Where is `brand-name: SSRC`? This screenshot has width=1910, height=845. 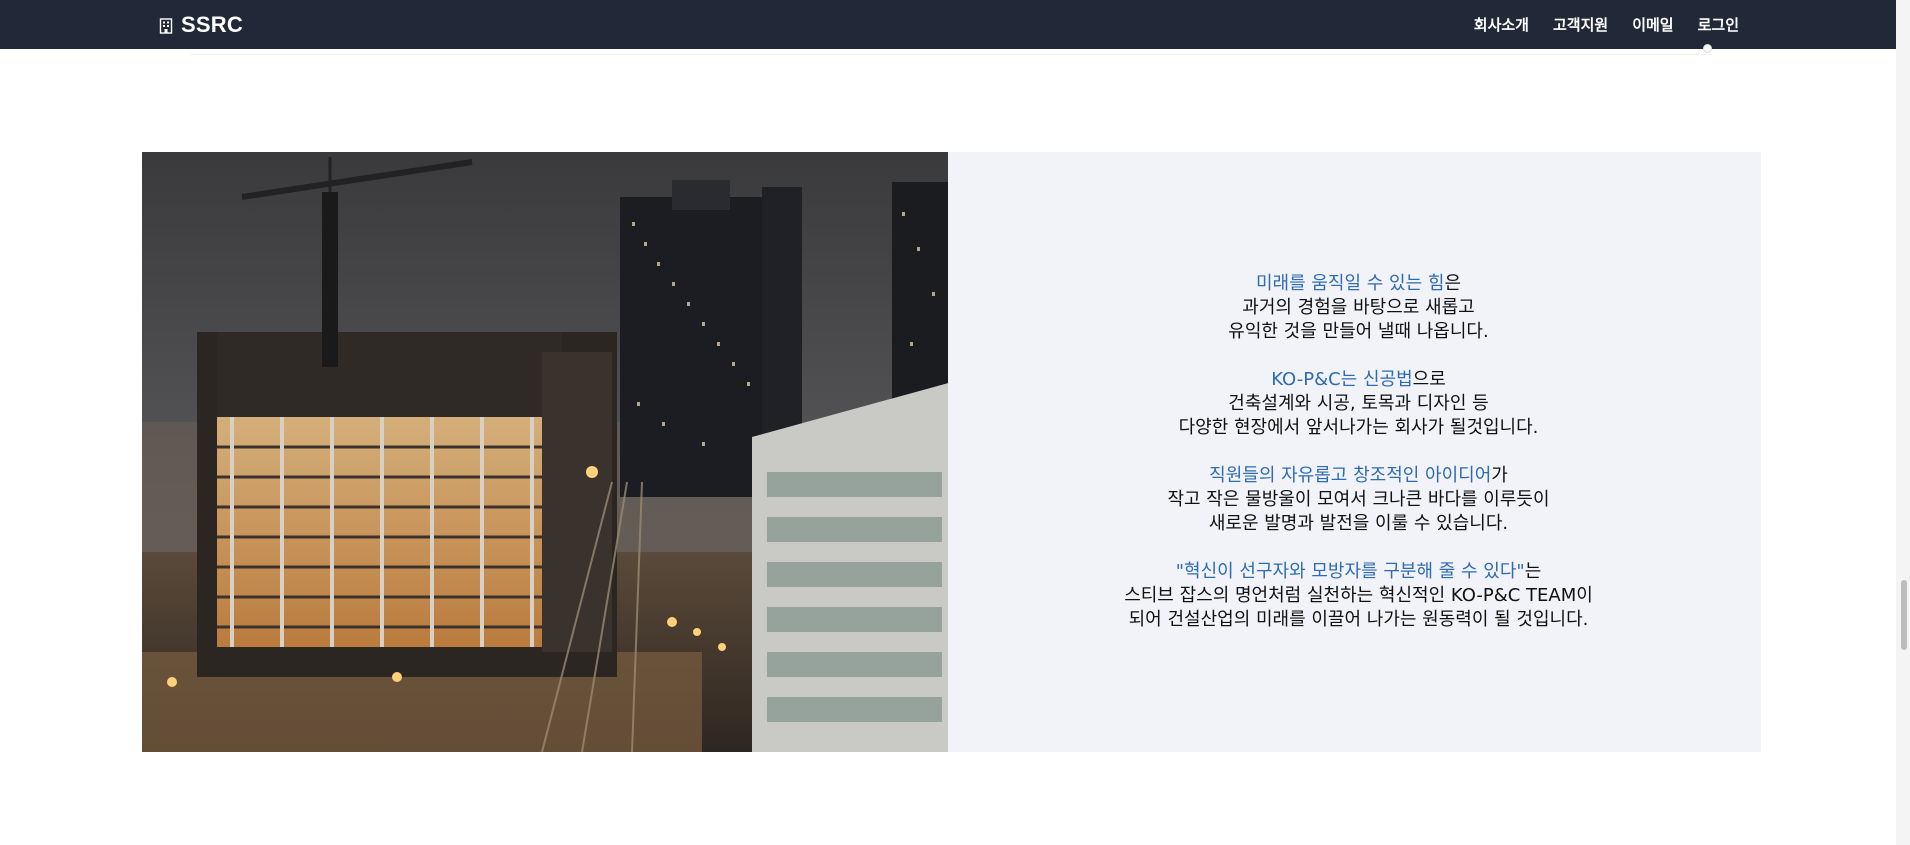
brand-name: SSRC is located at coordinates (212, 24).